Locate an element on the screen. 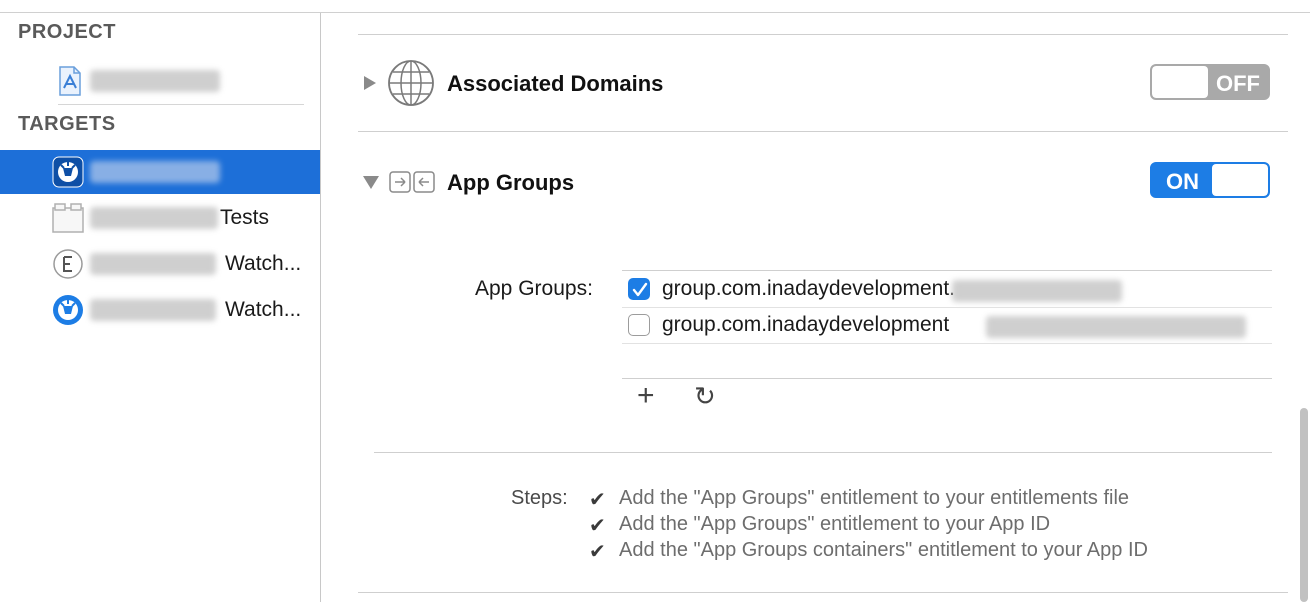 The image size is (1310, 602). project-section-header: PROJECT is located at coordinates (67, 32).